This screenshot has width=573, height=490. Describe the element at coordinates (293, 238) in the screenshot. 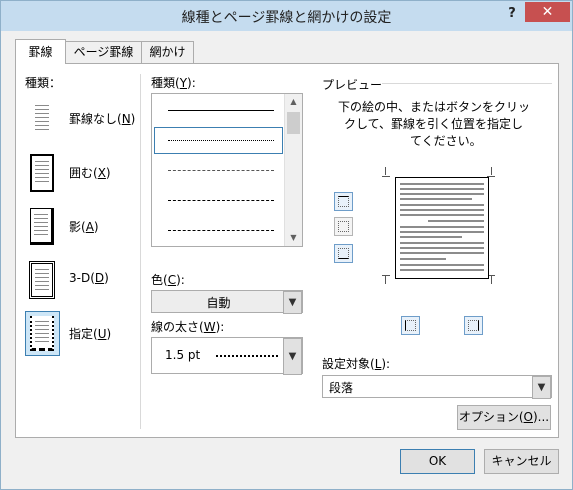

I see `scroll-down-icon: ▼` at that location.